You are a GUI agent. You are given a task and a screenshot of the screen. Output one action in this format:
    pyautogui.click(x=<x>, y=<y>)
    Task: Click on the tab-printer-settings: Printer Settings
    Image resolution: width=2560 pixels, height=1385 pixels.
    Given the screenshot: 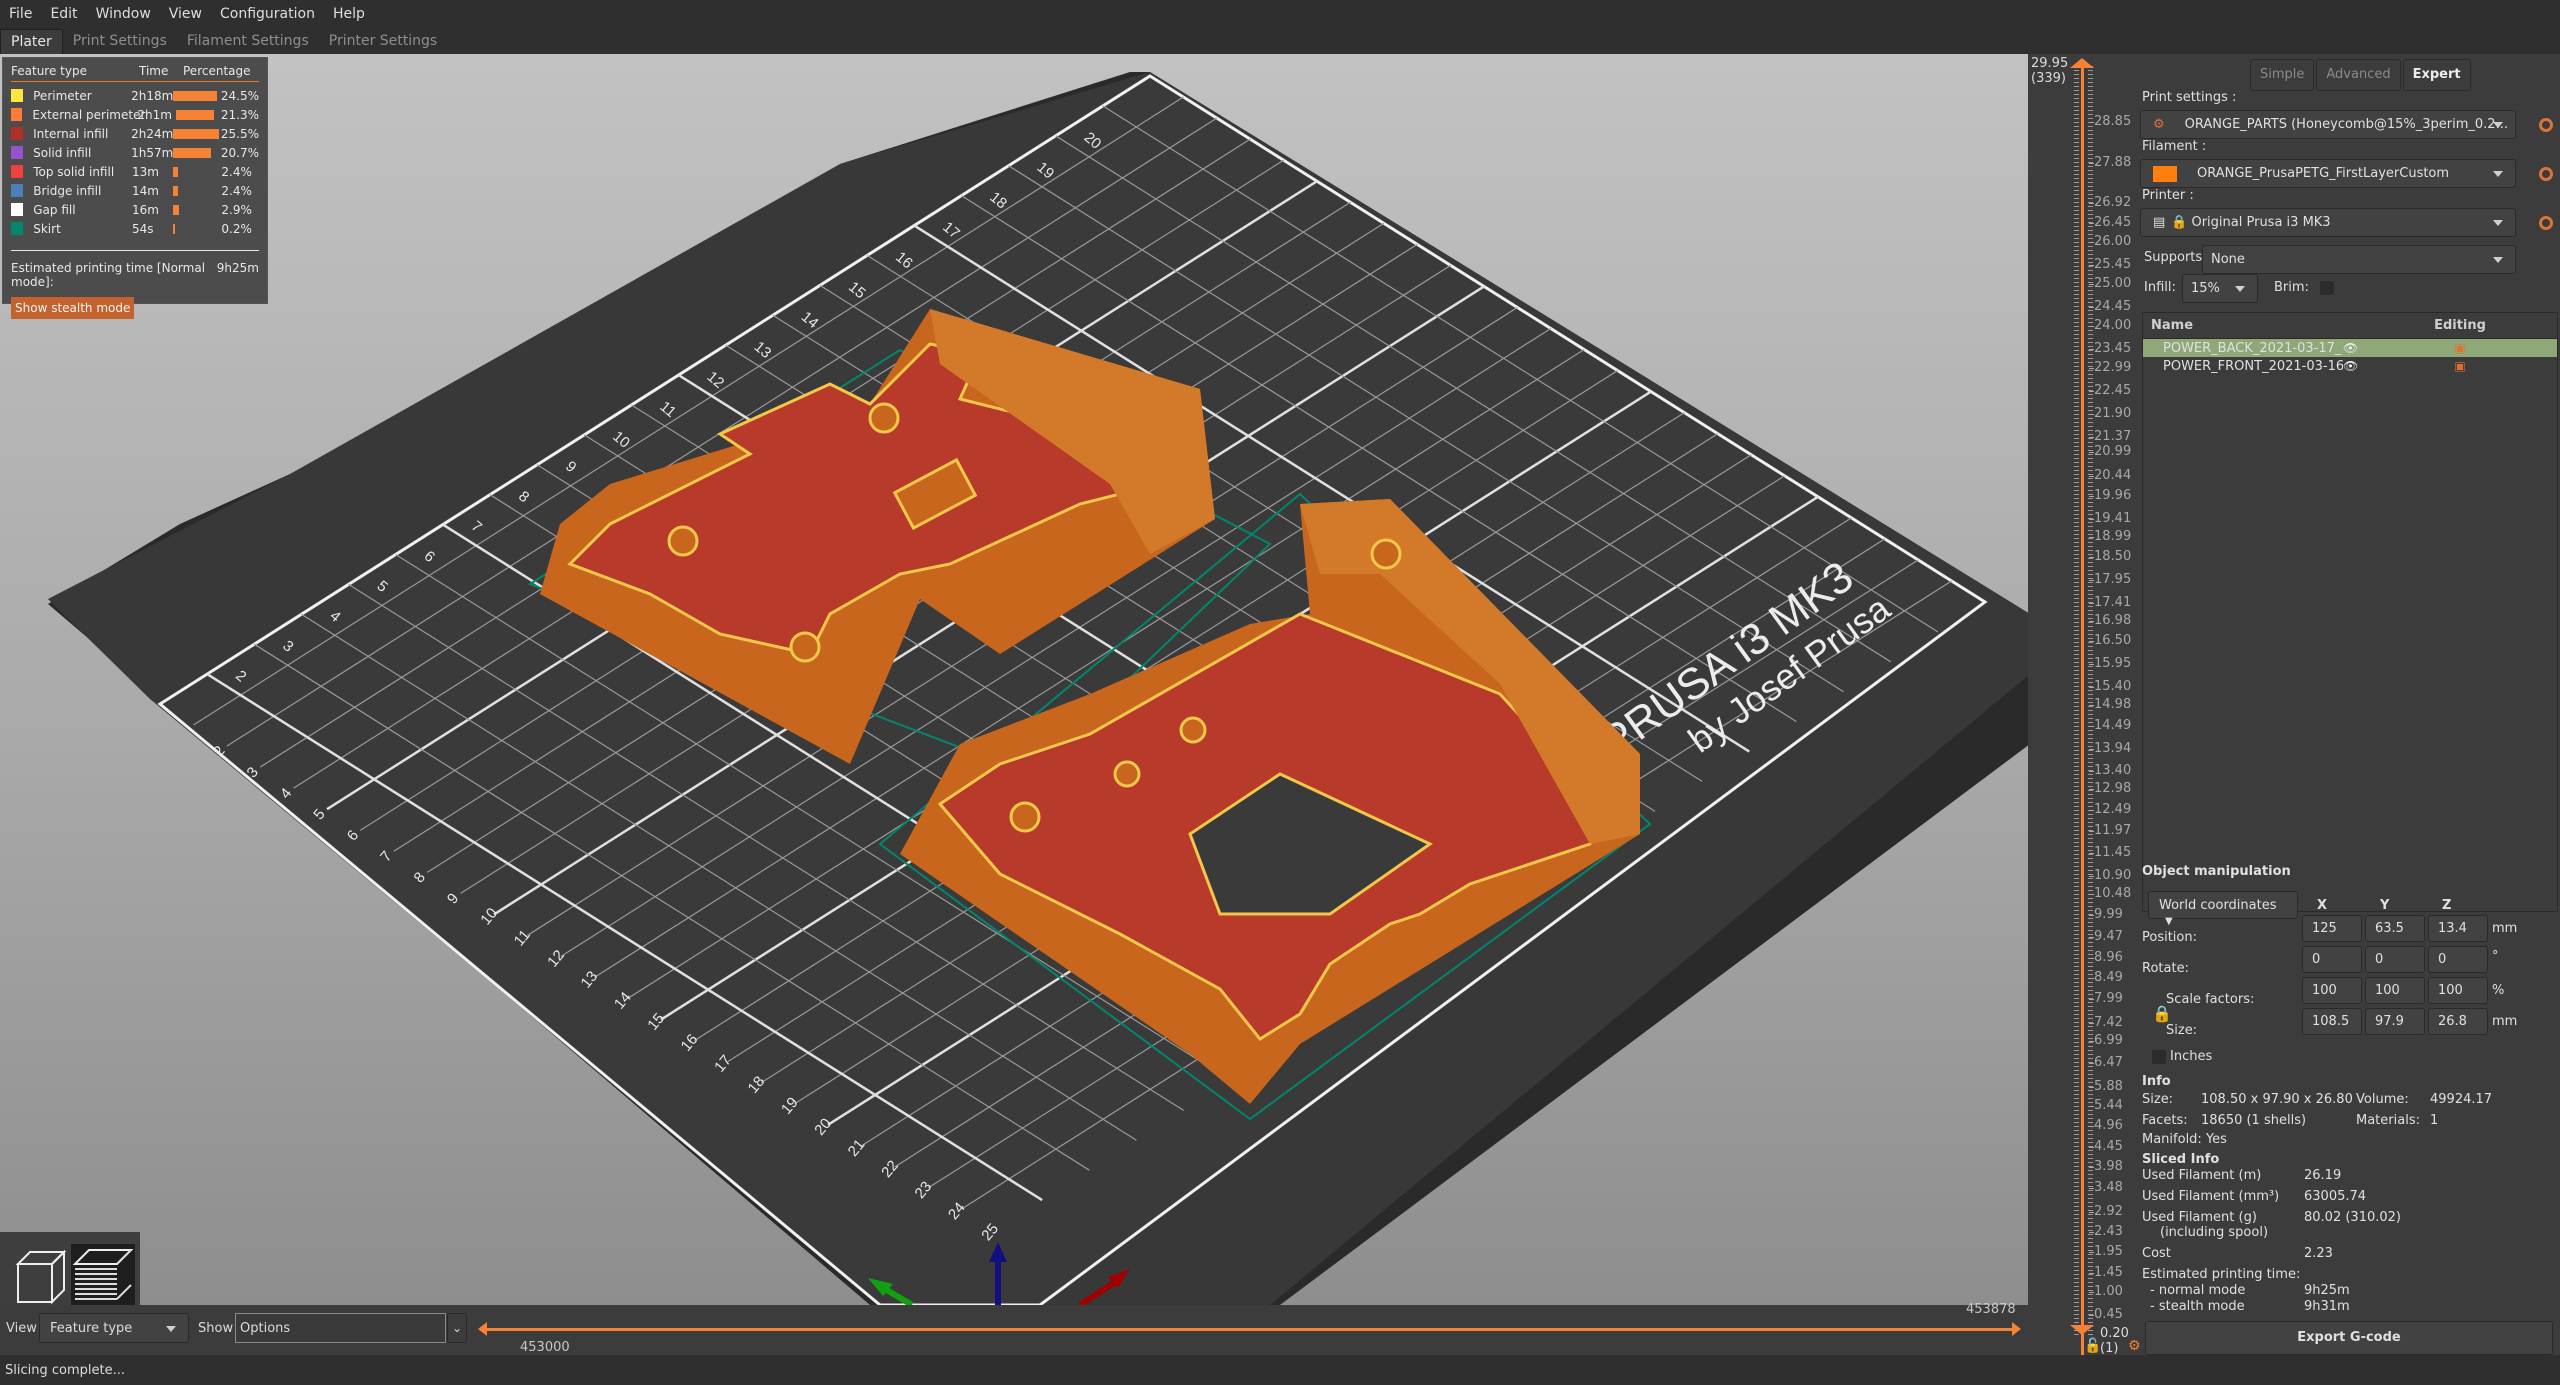 What is the action you would take?
    pyautogui.click(x=383, y=41)
    